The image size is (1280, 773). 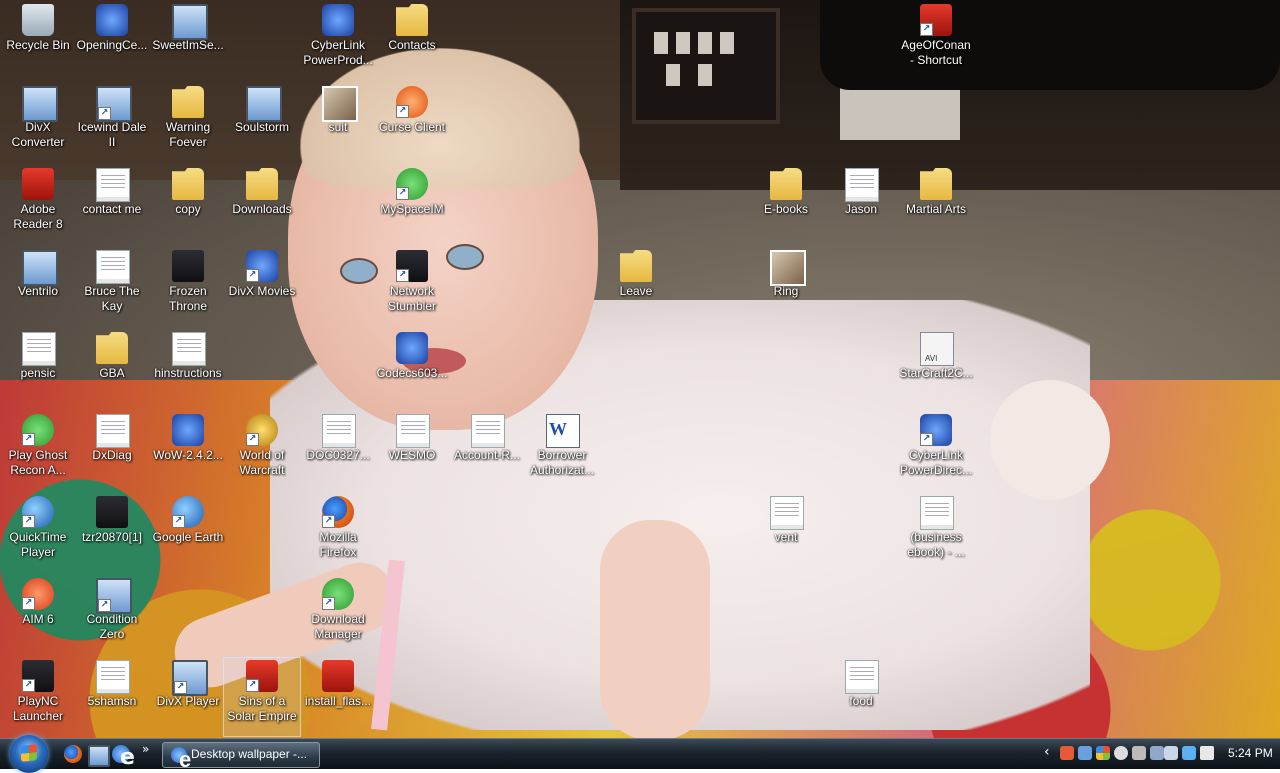 What do you see at coordinates (40, 104) in the screenshot?
I see `divx-icon` at bounding box center [40, 104].